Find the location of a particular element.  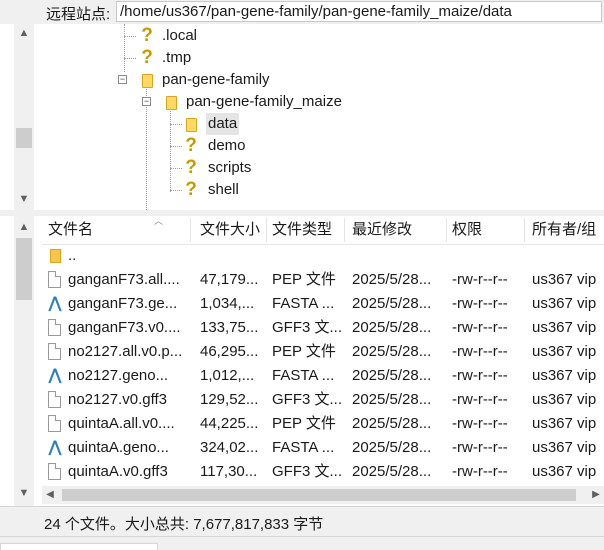

parent-directory-row: .. is located at coordinates (323, 256).